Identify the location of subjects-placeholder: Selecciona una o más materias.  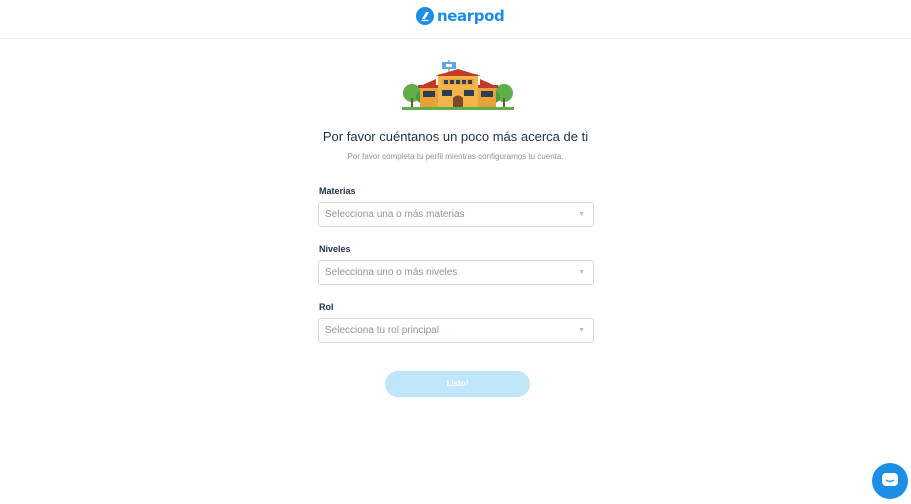
(395, 214).